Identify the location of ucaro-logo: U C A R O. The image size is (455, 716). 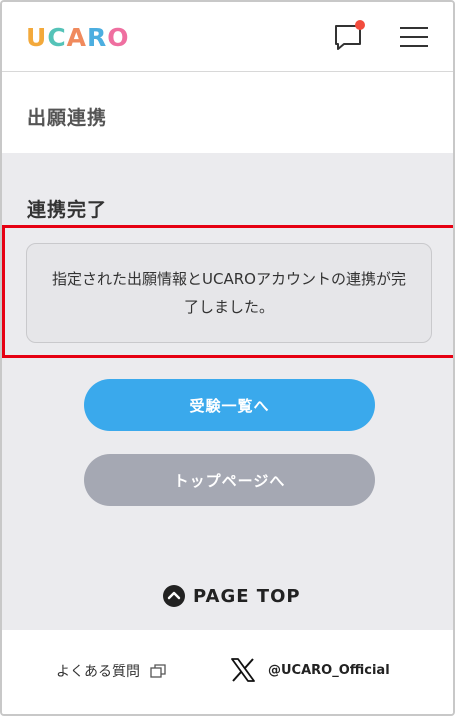
(78, 37).